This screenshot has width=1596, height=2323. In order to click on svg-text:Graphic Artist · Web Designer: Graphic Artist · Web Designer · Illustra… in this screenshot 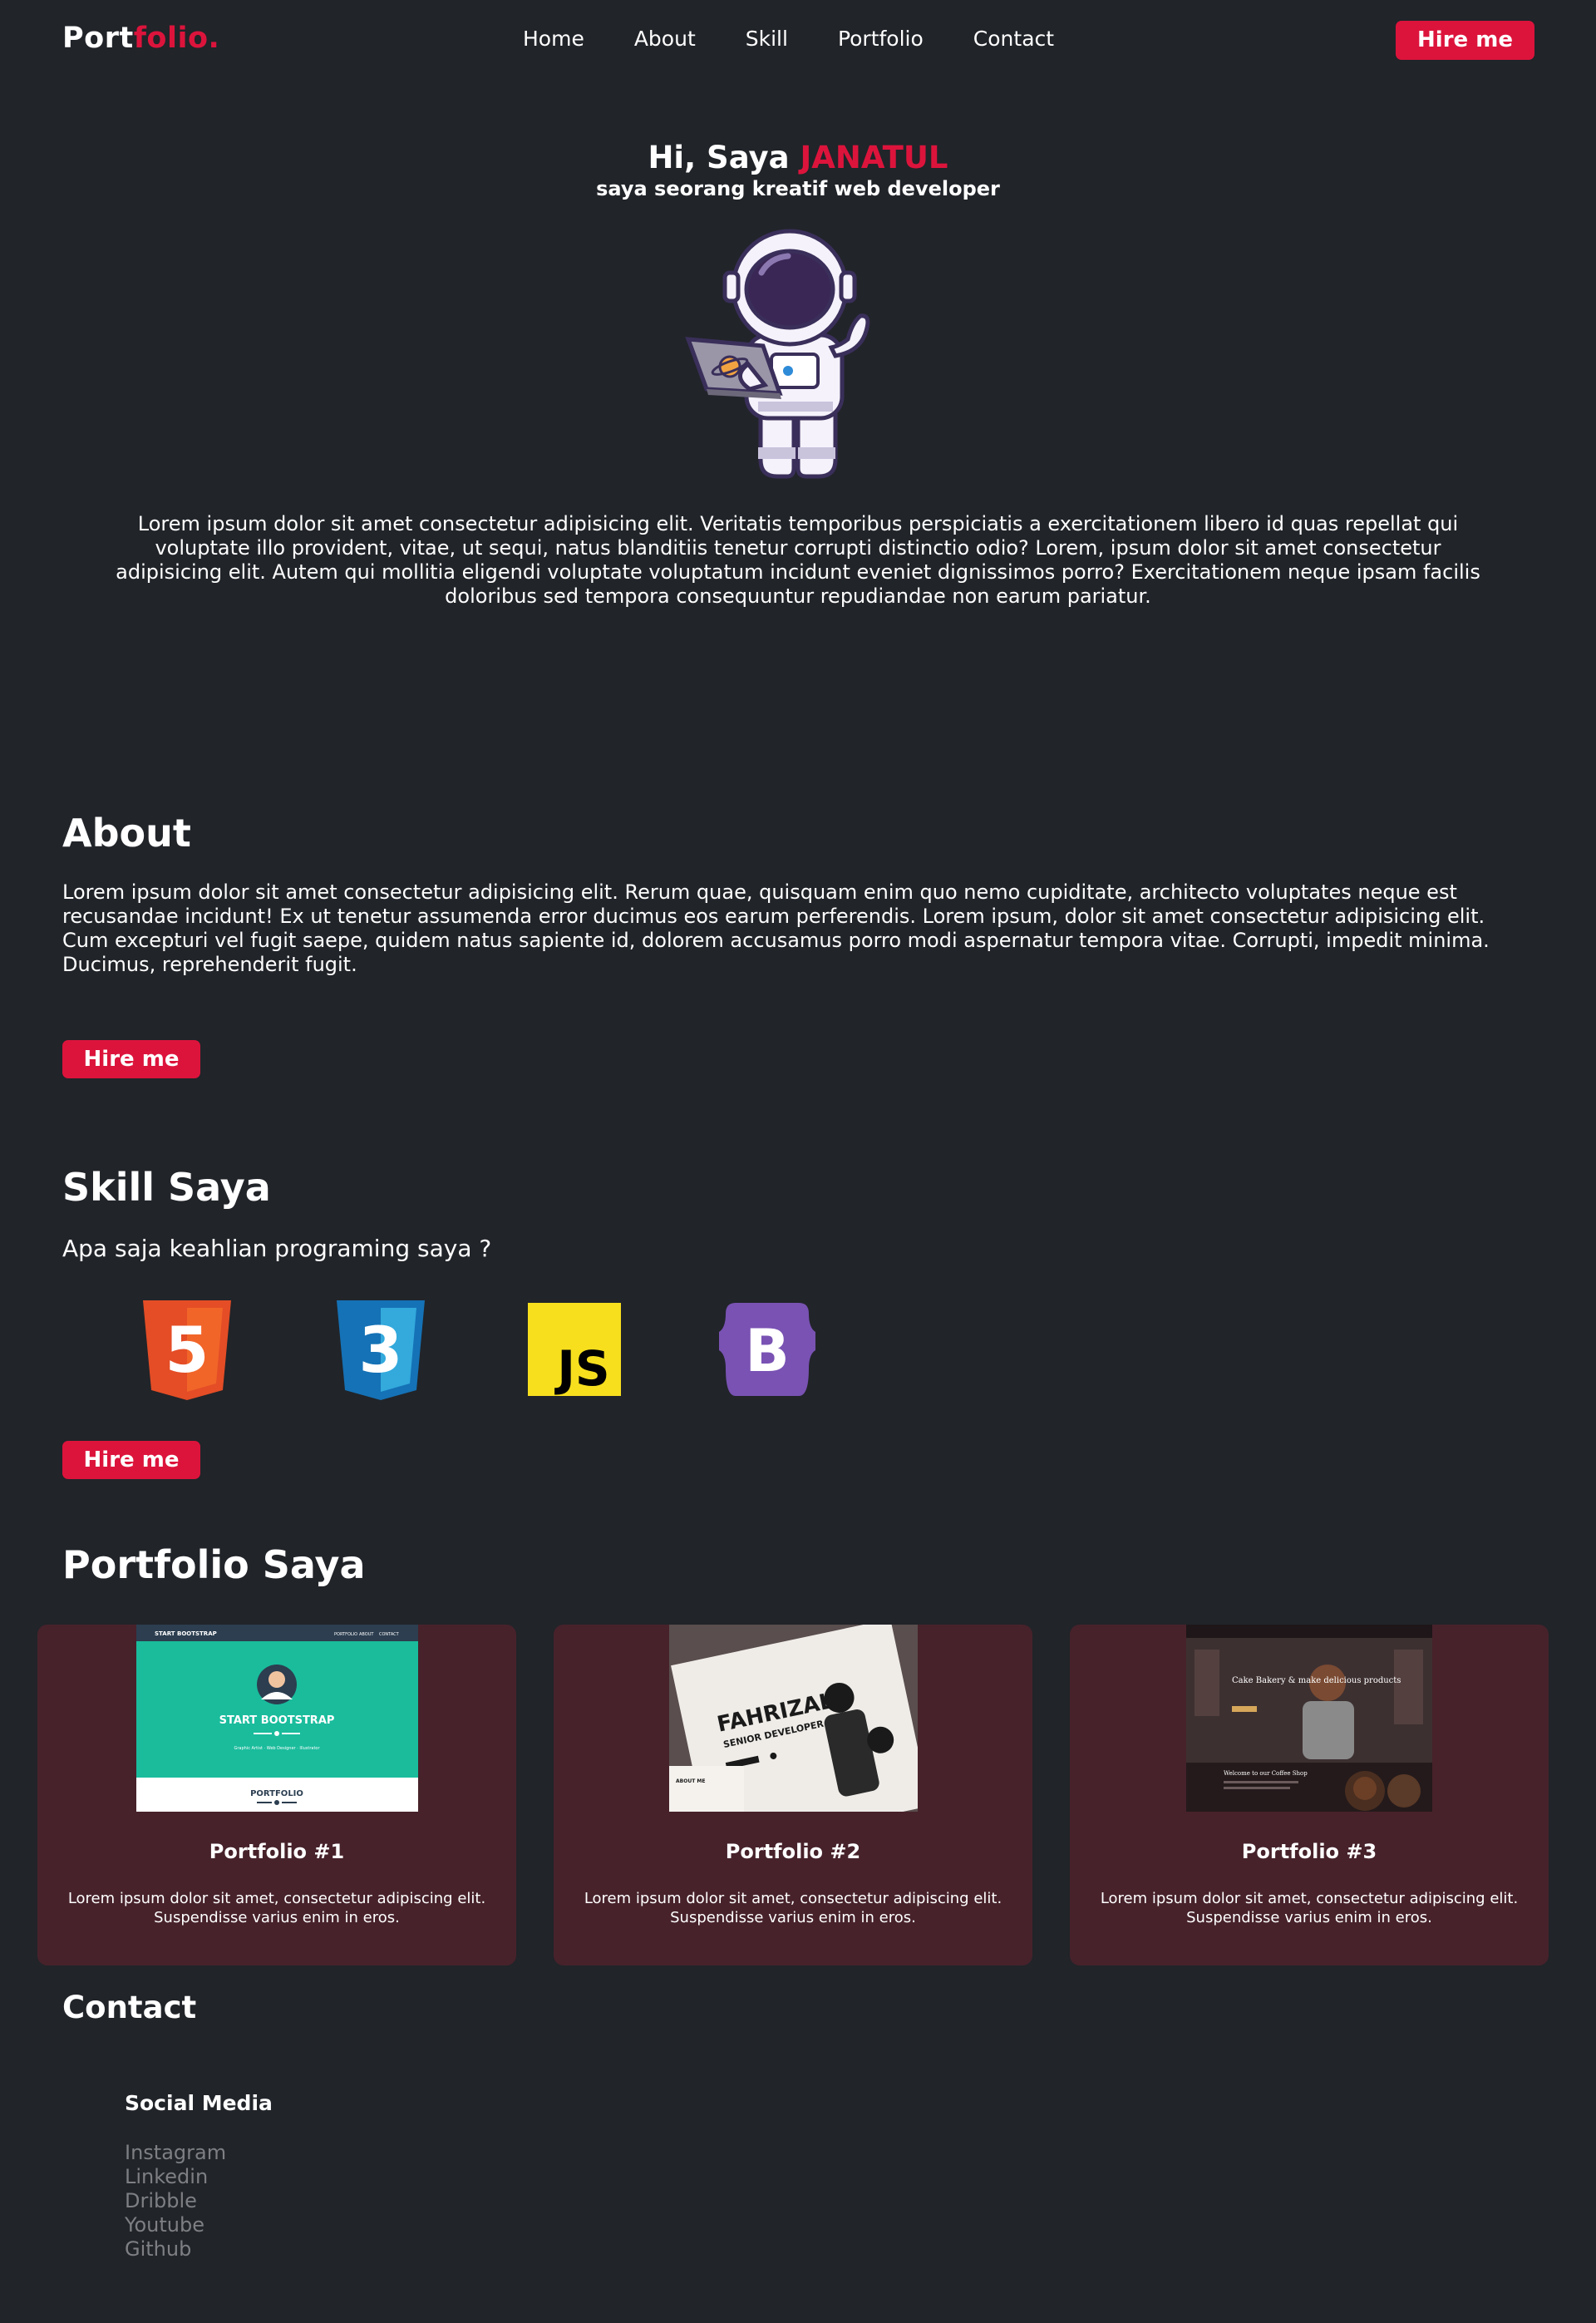, I will do `click(277, 1748)`.